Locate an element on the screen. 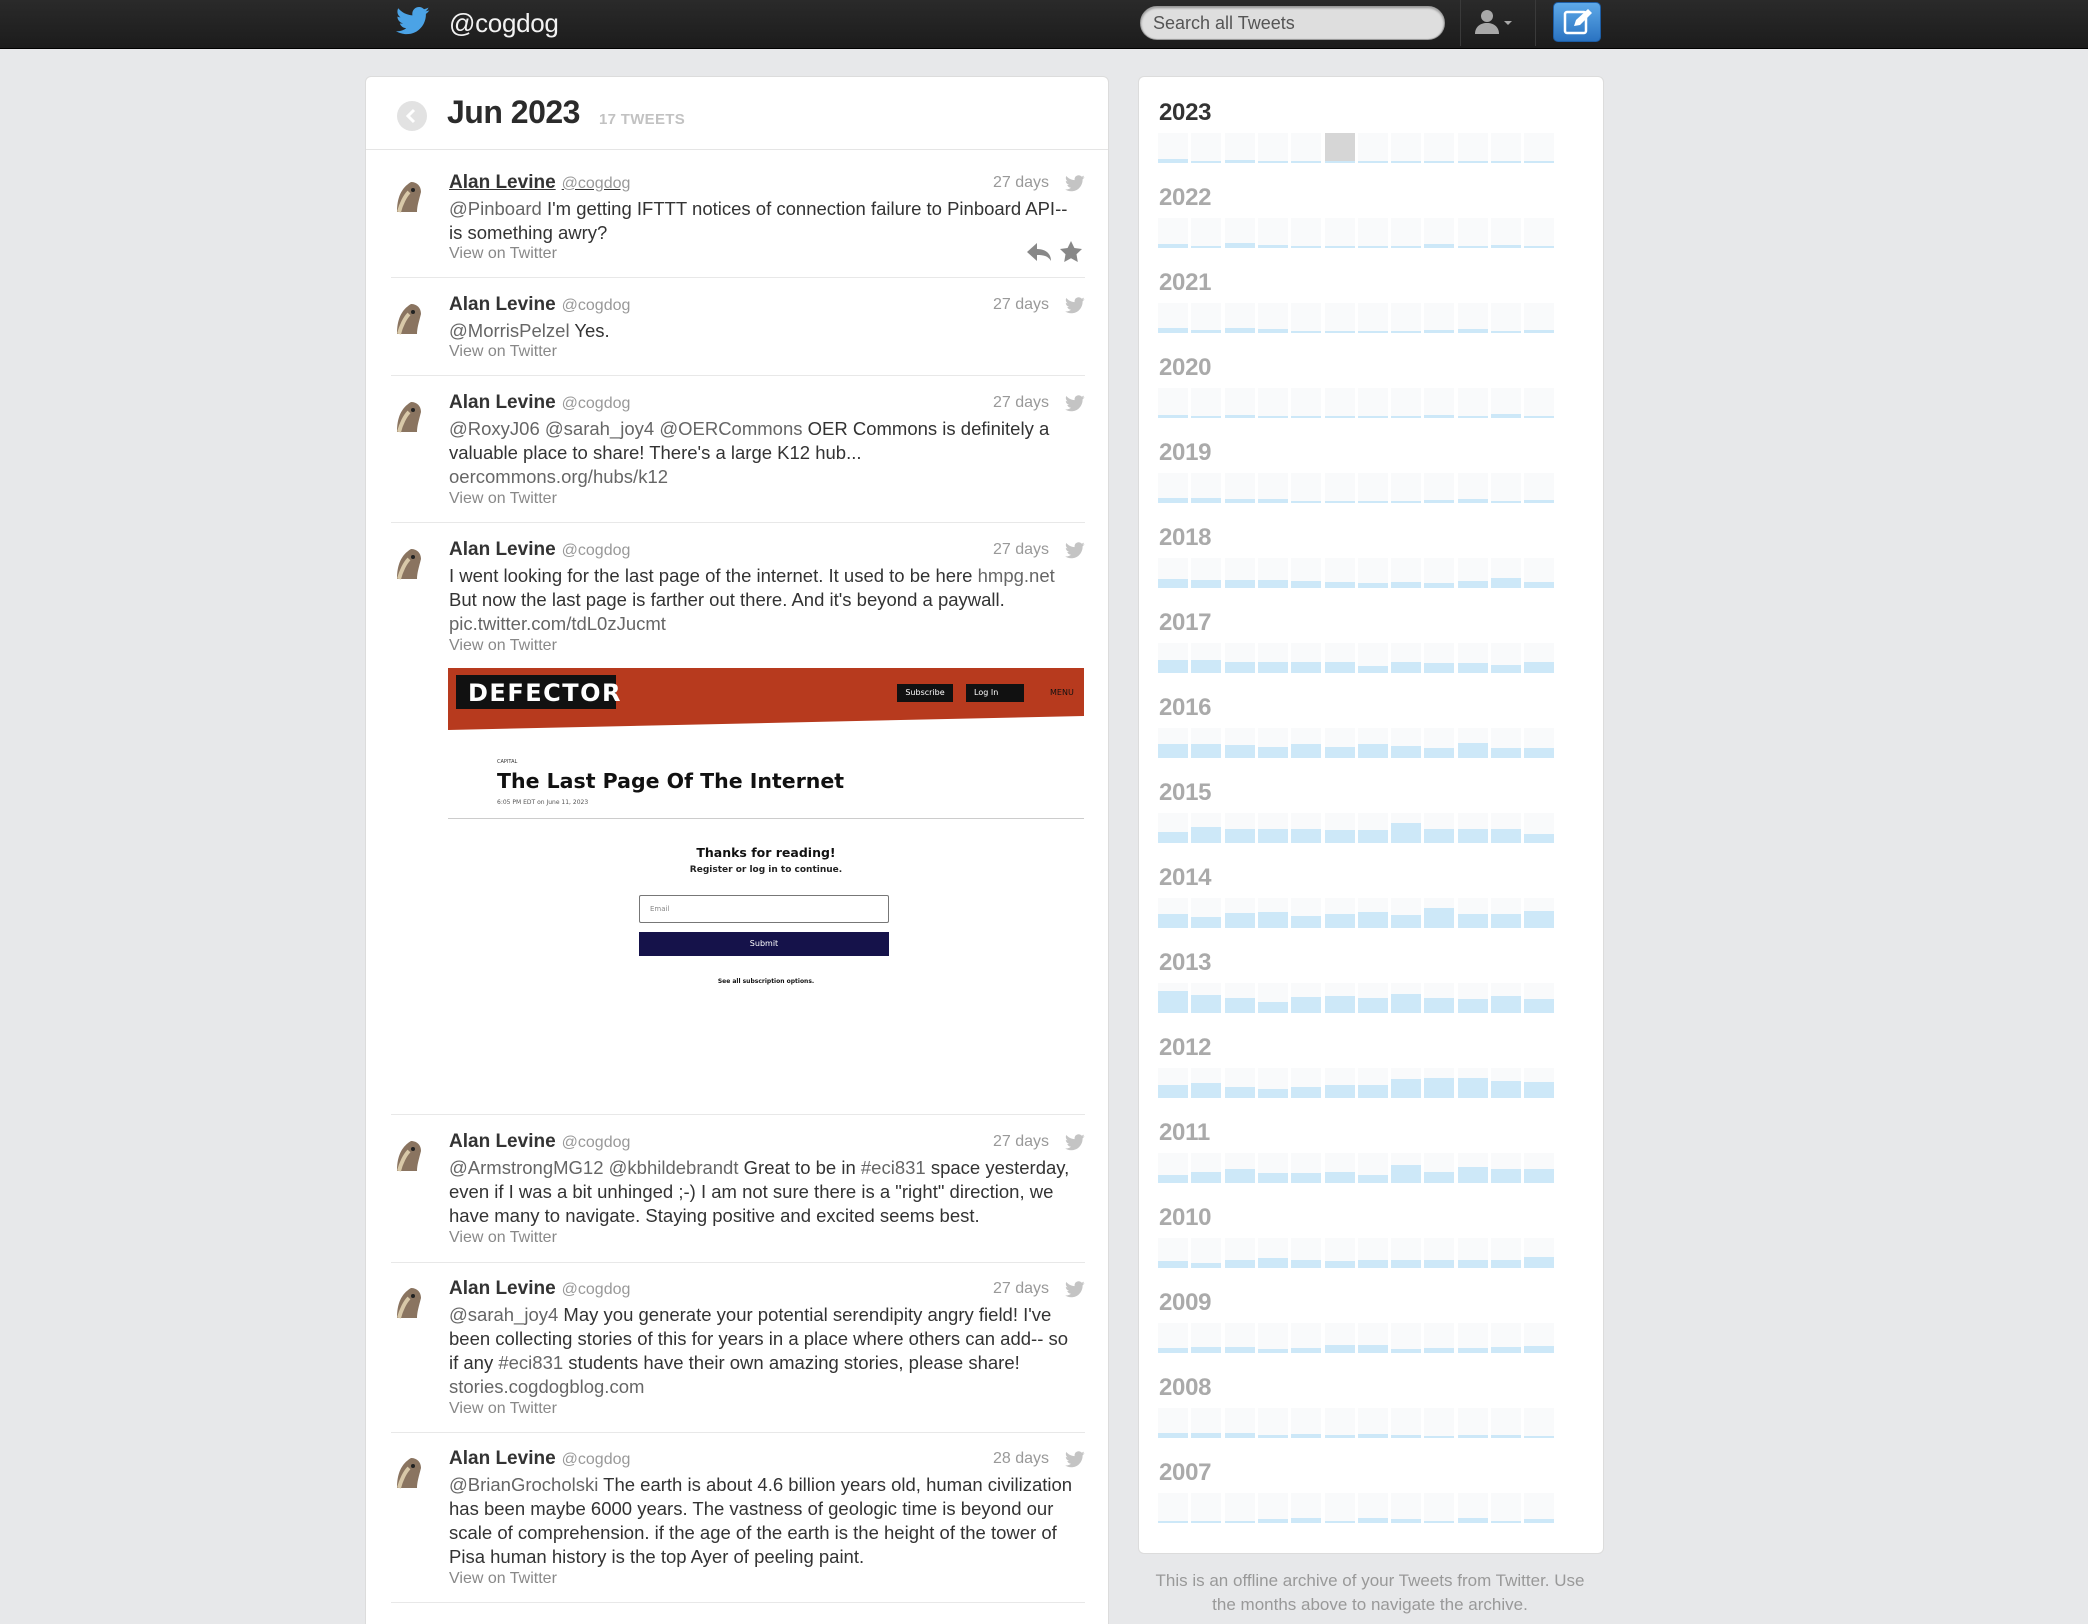  user-menu-button is located at coordinates (1498, 23).